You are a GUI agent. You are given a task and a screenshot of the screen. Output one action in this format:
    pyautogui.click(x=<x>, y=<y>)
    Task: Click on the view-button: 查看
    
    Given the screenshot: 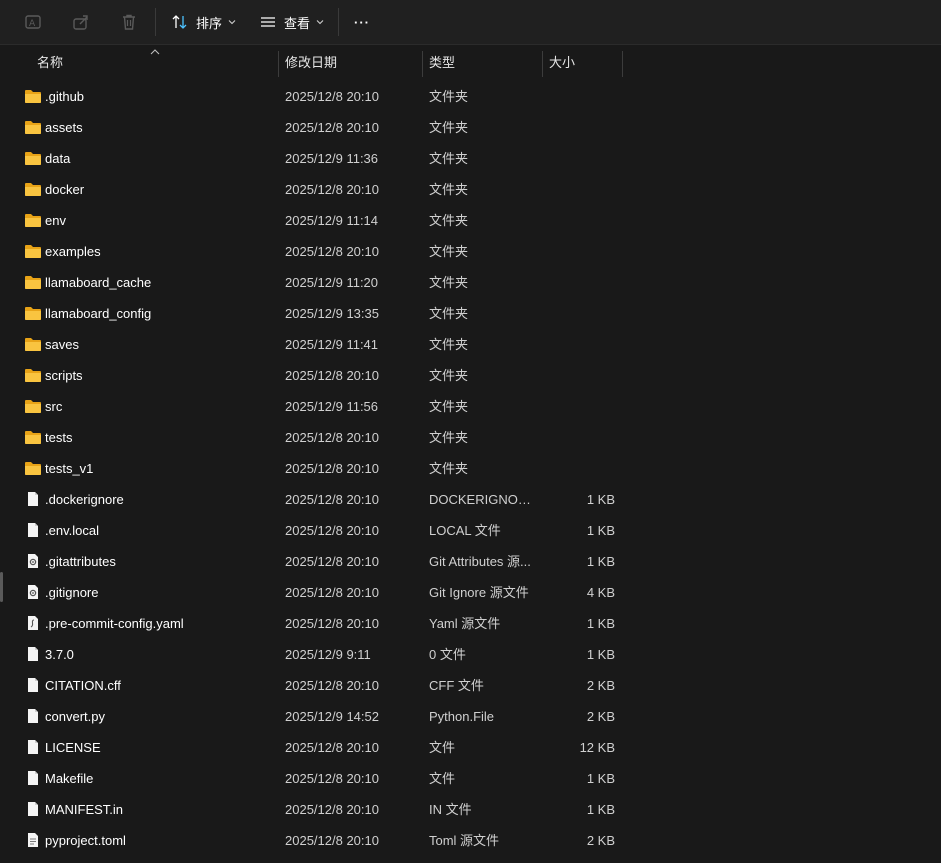 What is the action you would take?
    pyautogui.click(x=296, y=22)
    